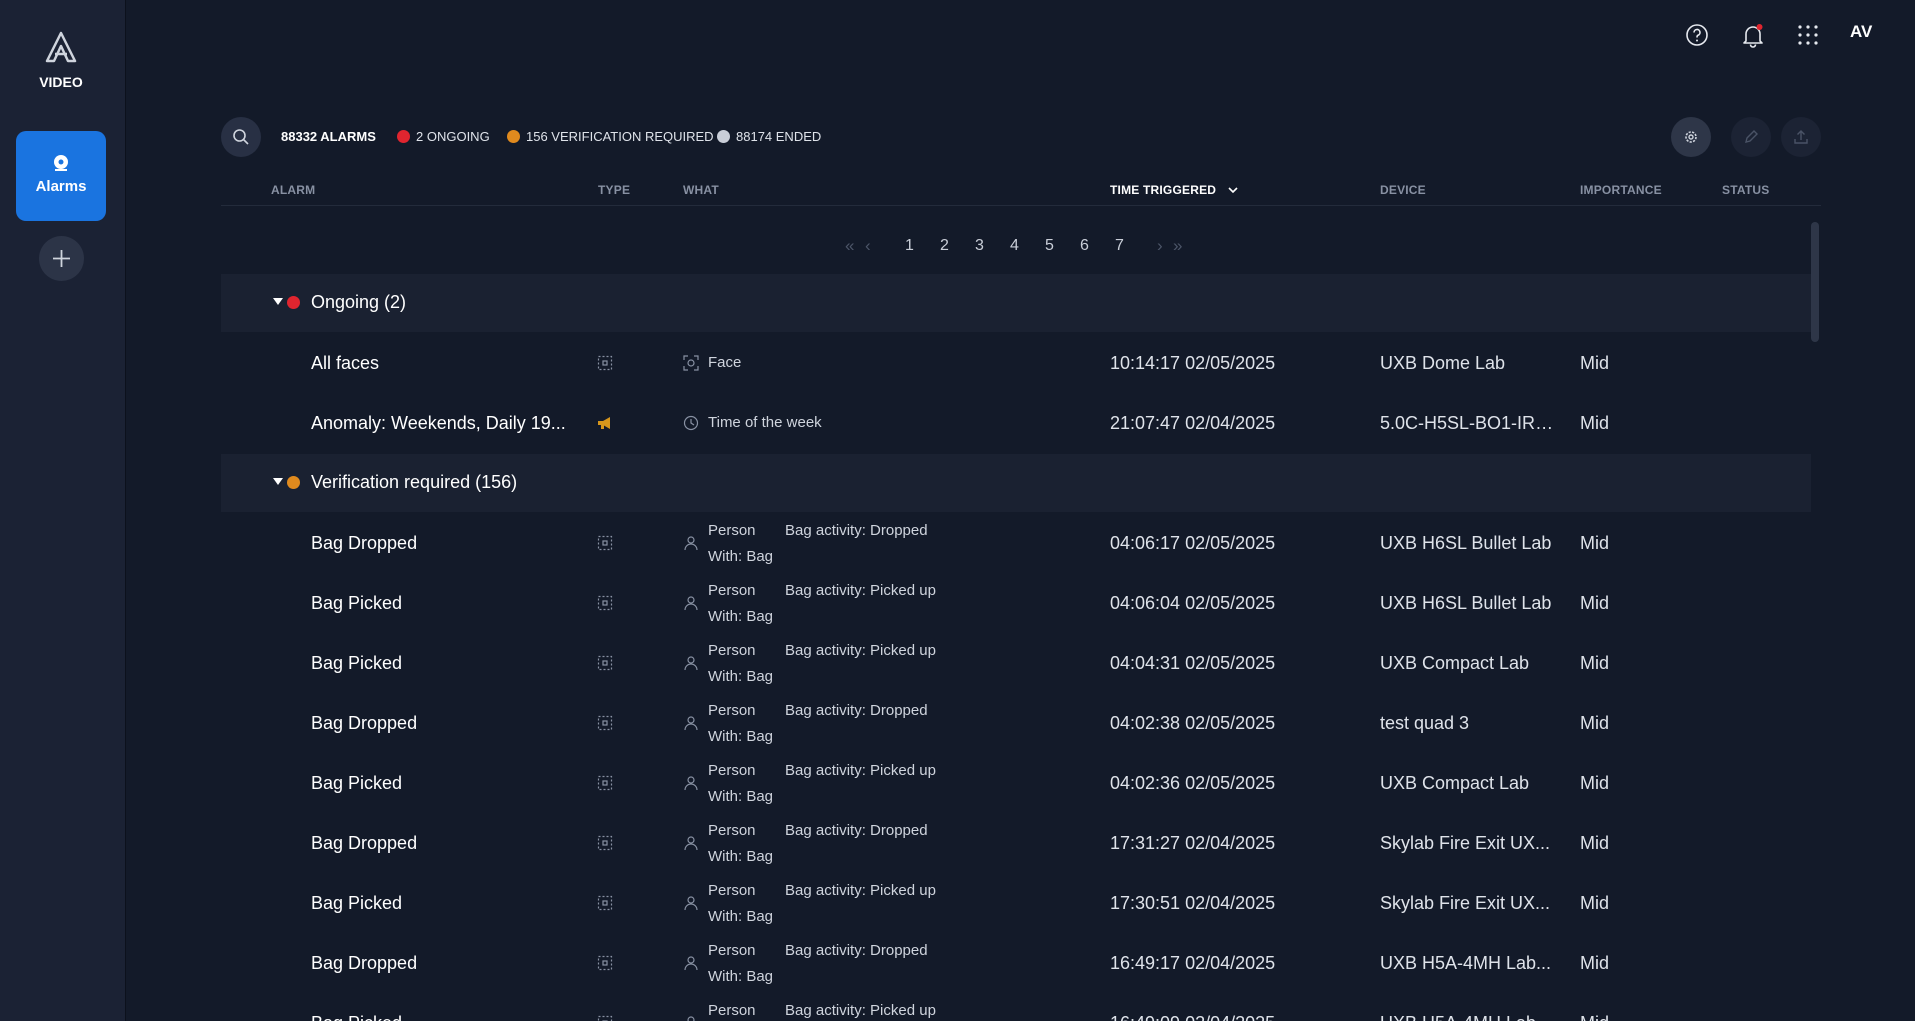  What do you see at coordinates (1621, 190) in the screenshot?
I see `column-header-importance: IMPORTANCE` at bounding box center [1621, 190].